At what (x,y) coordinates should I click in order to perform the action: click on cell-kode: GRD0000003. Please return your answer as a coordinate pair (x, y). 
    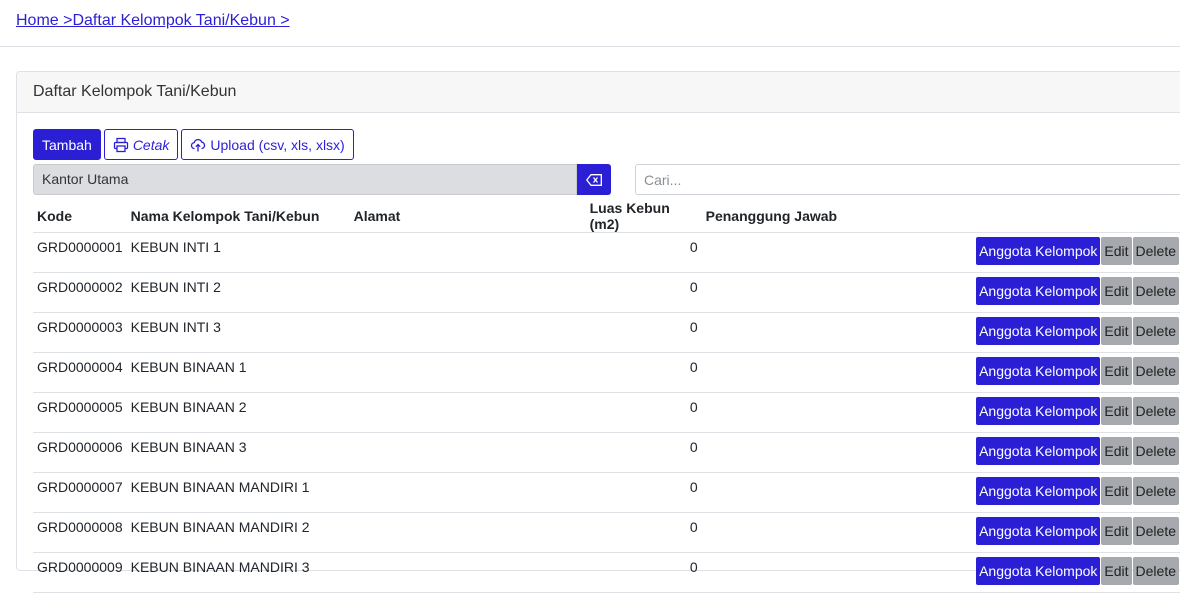
    Looking at the image, I should click on (80, 332).